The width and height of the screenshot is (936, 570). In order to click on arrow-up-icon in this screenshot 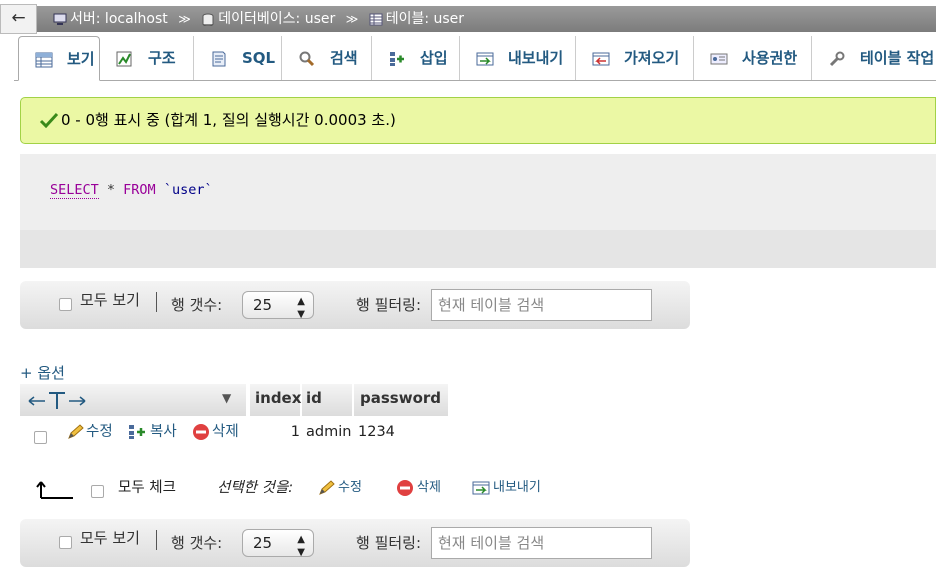, I will do `click(54, 490)`.